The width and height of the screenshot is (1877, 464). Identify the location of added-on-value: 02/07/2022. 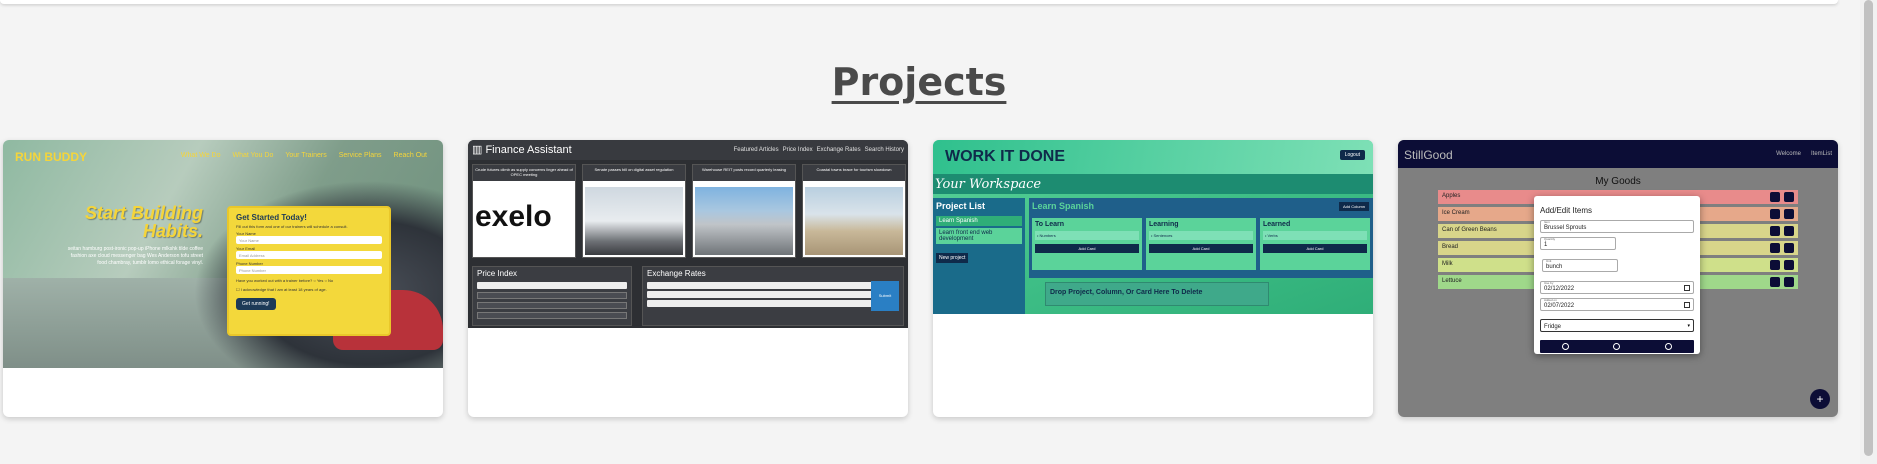
(1559, 306).